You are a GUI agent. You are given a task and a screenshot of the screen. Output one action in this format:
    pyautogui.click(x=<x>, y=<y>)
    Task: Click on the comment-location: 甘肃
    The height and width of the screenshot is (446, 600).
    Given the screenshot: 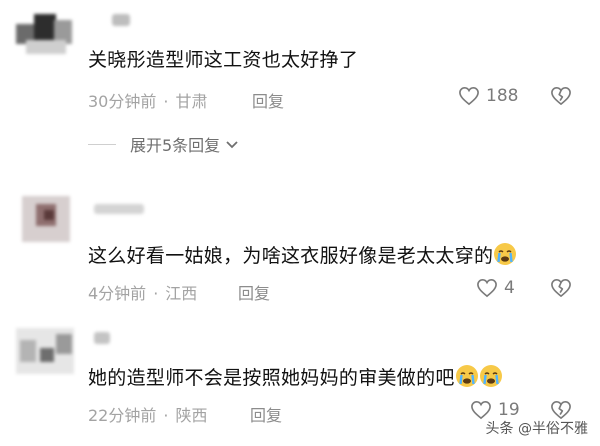 What is the action you would take?
    pyautogui.click(x=191, y=101)
    